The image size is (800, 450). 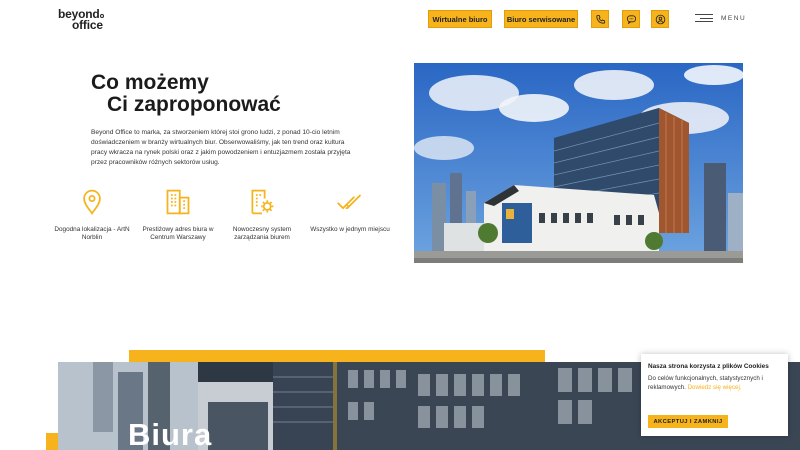 What do you see at coordinates (720, 18) in the screenshot?
I see `menu-toggle: MENU` at bounding box center [720, 18].